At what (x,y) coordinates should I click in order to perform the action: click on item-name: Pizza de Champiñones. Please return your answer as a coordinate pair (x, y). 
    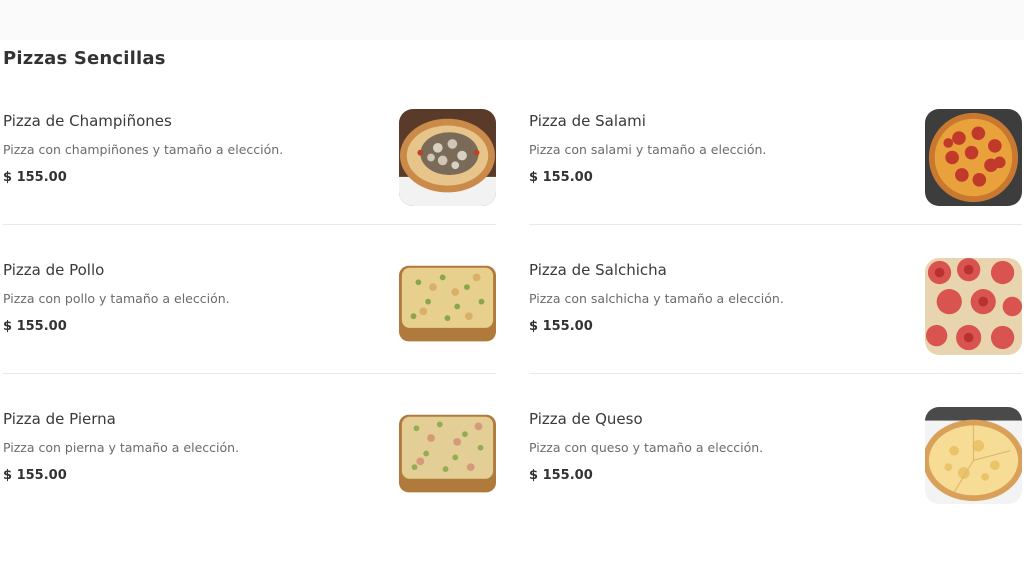
    Looking at the image, I should click on (87, 121).